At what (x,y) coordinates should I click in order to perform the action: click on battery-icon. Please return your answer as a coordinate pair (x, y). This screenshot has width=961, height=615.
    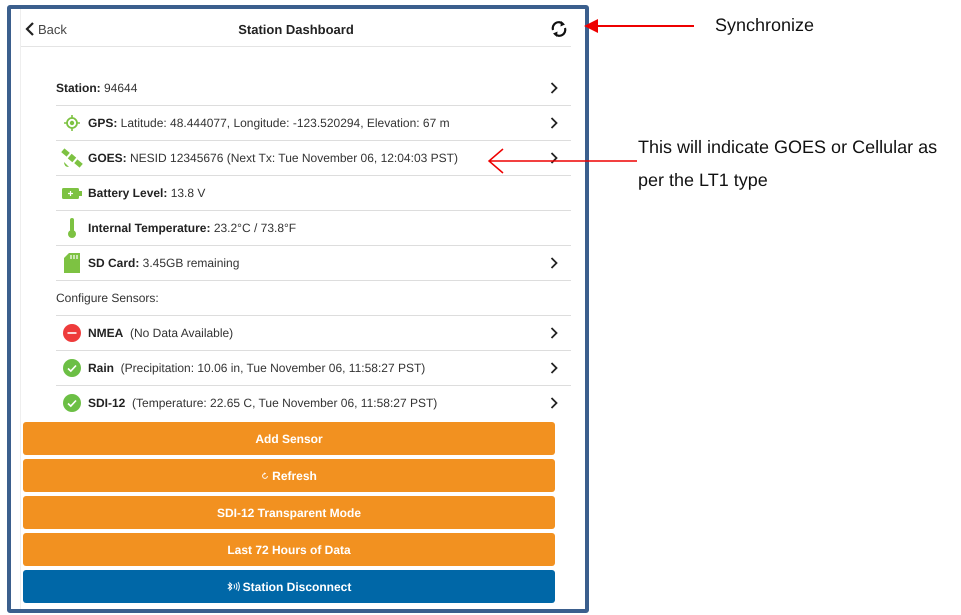
    Looking at the image, I should click on (72, 193).